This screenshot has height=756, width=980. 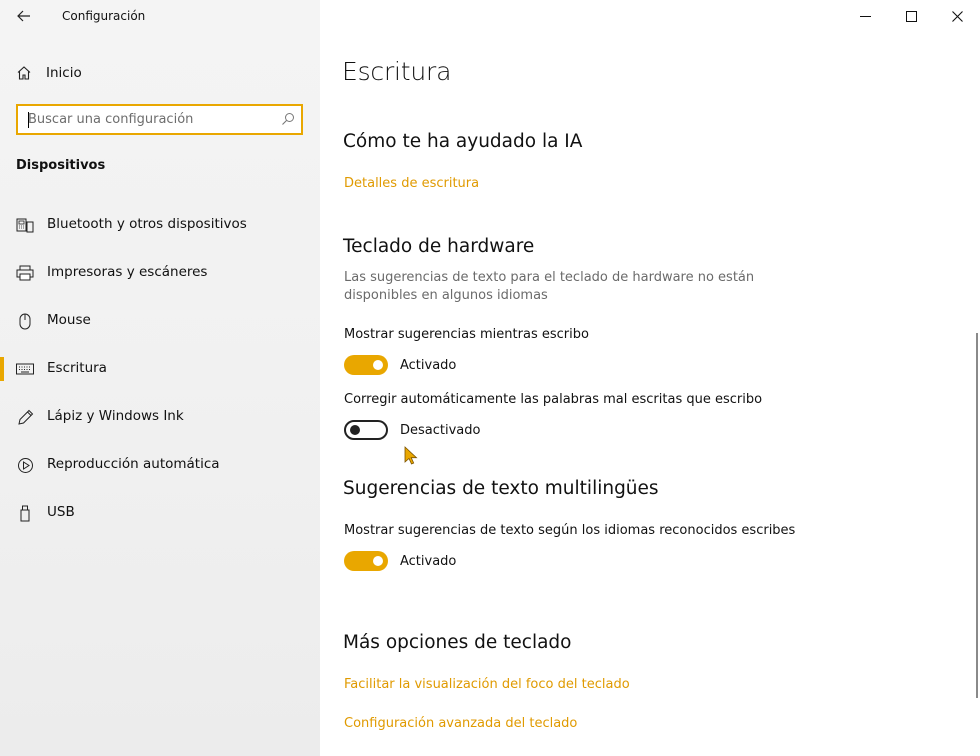 What do you see at coordinates (25, 273) in the screenshot?
I see `printer-icon` at bounding box center [25, 273].